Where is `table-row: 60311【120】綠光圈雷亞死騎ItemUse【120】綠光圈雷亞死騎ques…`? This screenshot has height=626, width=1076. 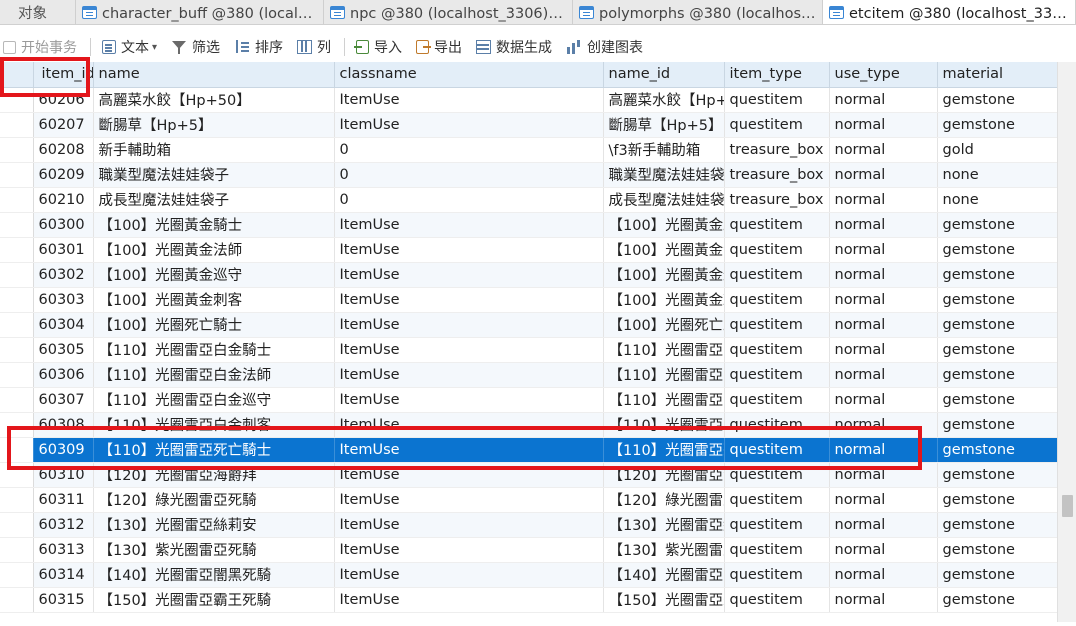
table-row: 60311【120】綠光圈雷亞死騎ItemUse【120】綠光圈雷亞死騎ques… is located at coordinates (528, 500).